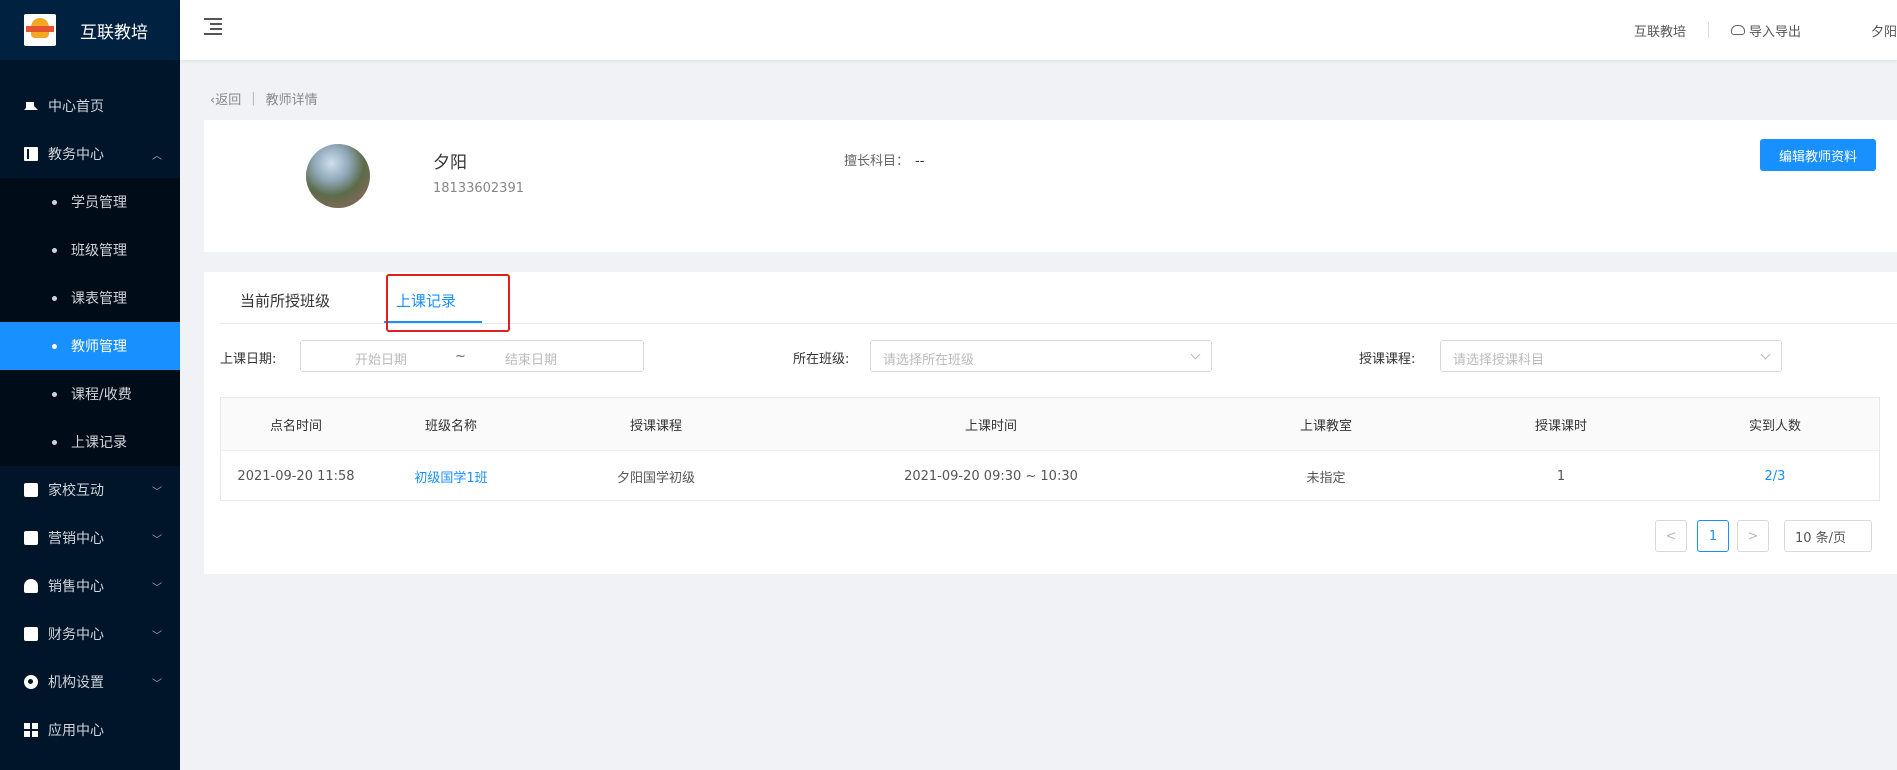 The image size is (1897, 770). I want to click on sidebar-subitem-classes: 班级管理, so click(90, 250).